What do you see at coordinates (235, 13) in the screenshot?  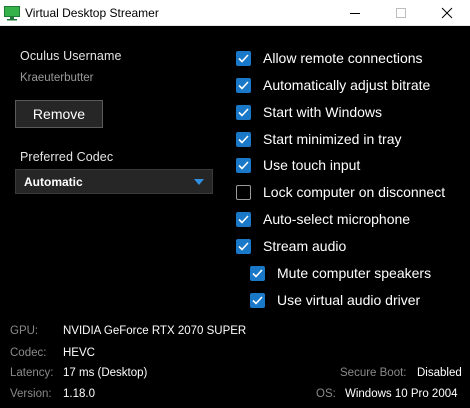 I see `title-bar: Virtual Desktop Streamer` at bounding box center [235, 13].